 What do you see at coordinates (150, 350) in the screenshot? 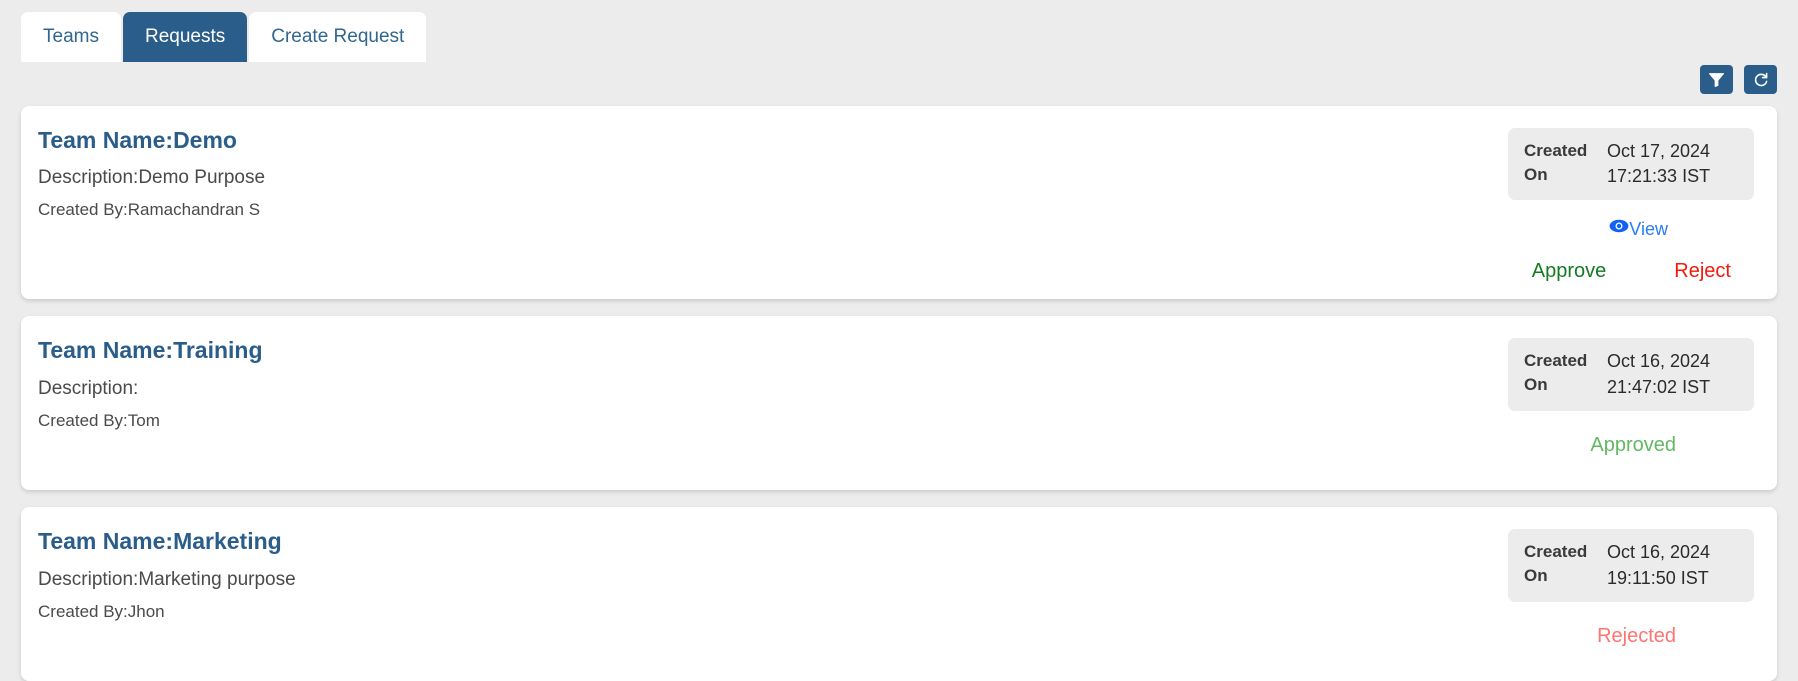
I see `team-name: Team Name:Training` at bounding box center [150, 350].